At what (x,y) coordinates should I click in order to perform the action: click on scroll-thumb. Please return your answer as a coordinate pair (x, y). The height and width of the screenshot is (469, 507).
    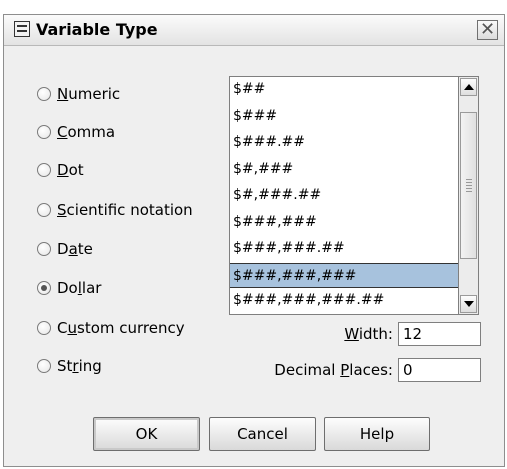
    Looking at the image, I should click on (468, 185).